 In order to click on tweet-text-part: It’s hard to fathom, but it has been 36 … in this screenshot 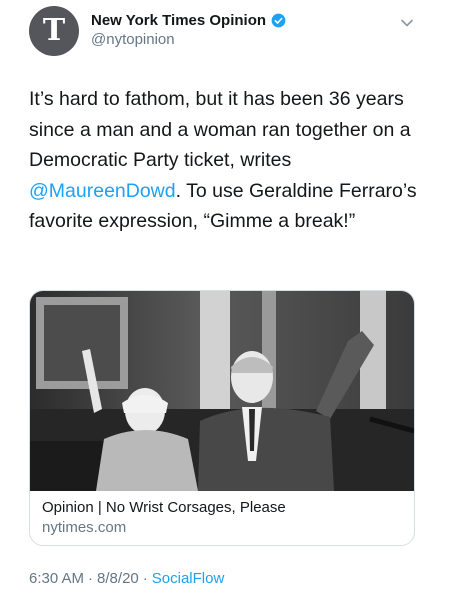, I will do `click(222, 129)`.